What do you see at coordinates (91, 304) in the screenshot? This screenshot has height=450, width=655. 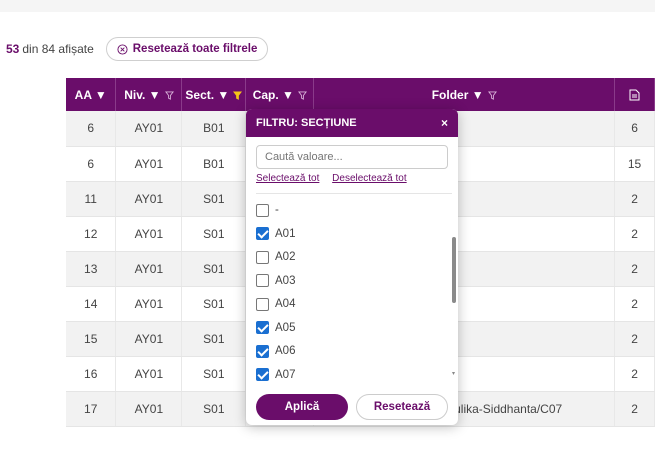 I see `table-cell: 14` at bounding box center [91, 304].